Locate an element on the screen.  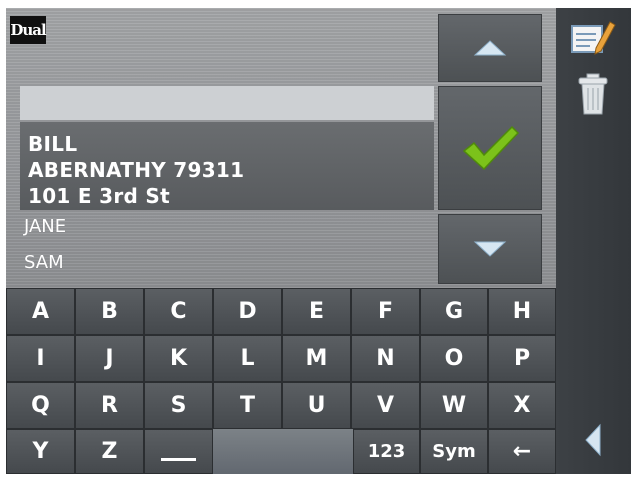
scroll-up-button is located at coordinates (490, 48).